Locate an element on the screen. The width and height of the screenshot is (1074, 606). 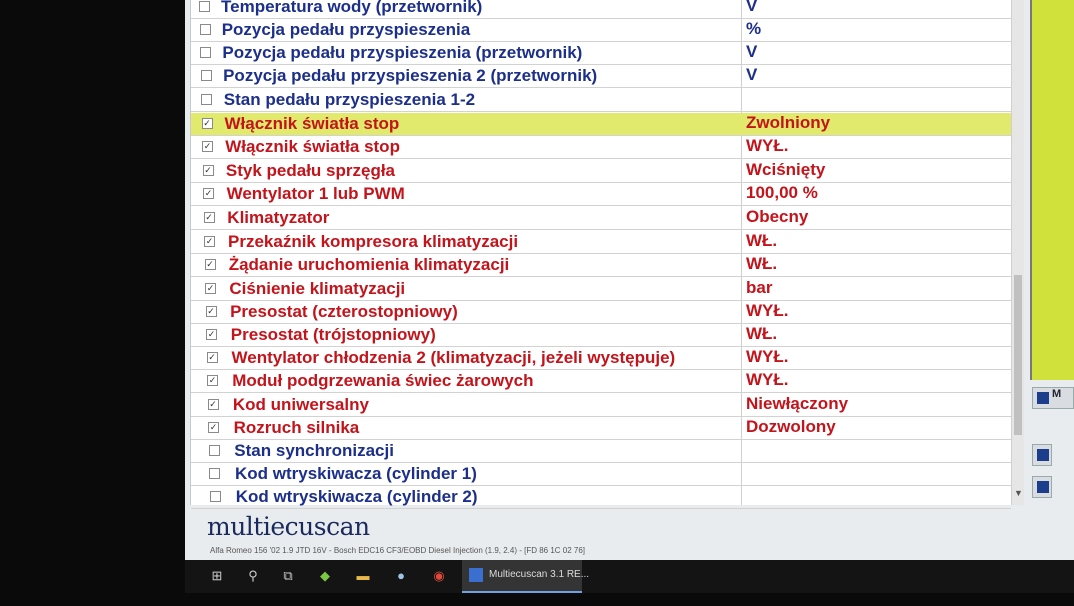
parameter-name: Kod wtryskiwacza (cylinder 1) is located at coordinates (356, 473).